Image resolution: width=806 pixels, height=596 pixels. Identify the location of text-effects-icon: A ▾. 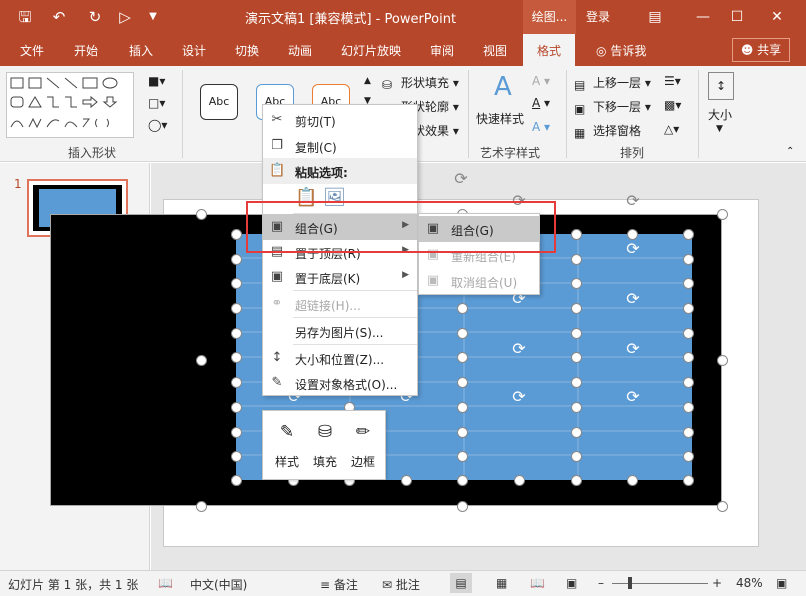
(541, 127).